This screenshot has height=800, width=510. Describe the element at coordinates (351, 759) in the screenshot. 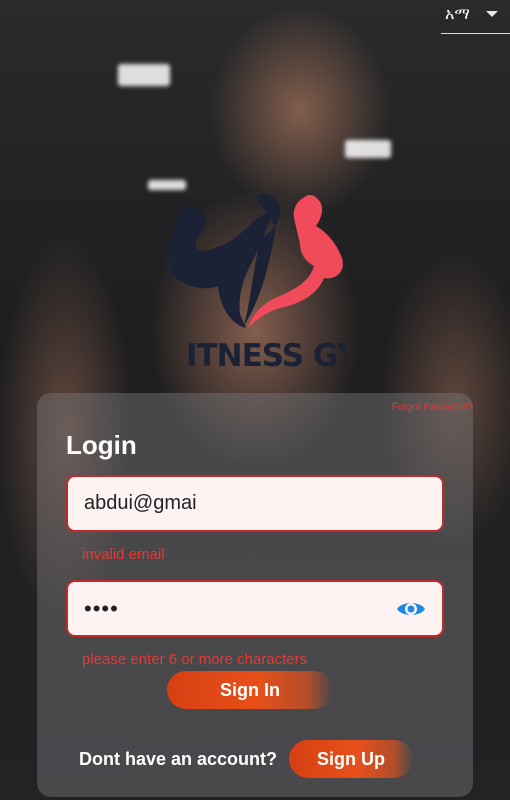

I see `sign-up-button: Sign Up` at that location.